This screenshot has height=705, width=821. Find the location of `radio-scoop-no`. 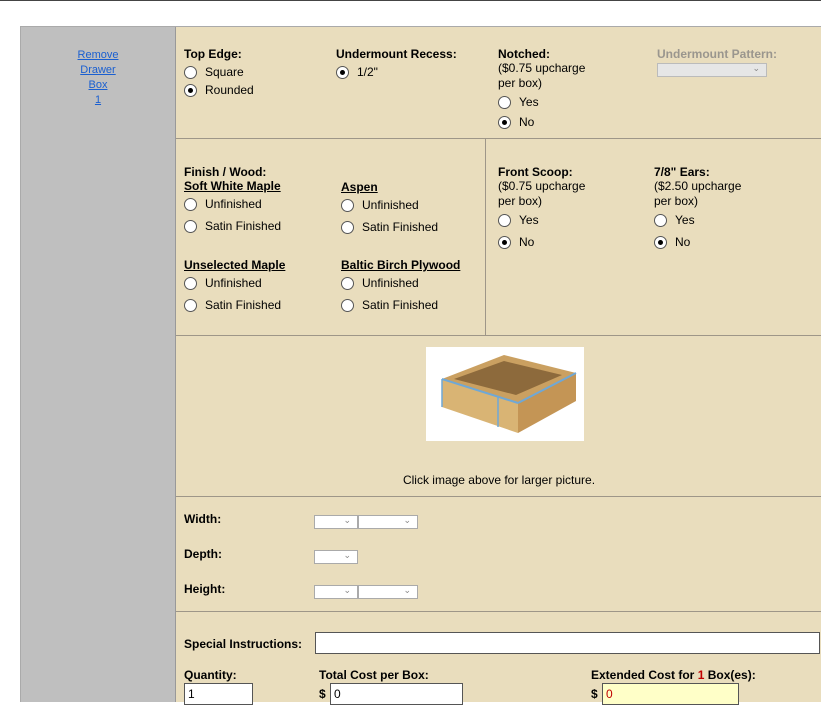

radio-scoop-no is located at coordinates (504, 242).